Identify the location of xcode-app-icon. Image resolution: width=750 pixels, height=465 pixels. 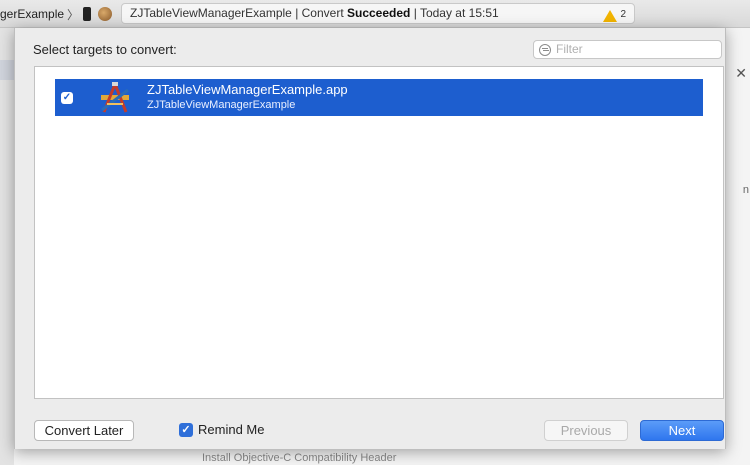
(115, 97).